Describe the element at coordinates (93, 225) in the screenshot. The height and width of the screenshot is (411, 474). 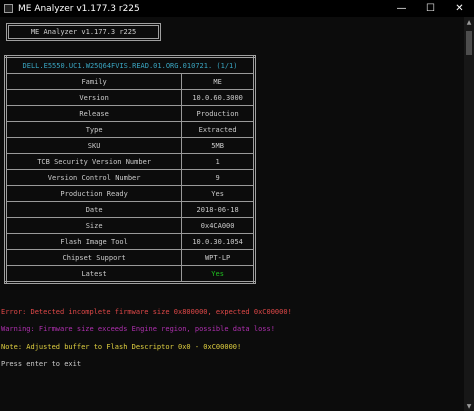
I see `row-label: Size` at that location.